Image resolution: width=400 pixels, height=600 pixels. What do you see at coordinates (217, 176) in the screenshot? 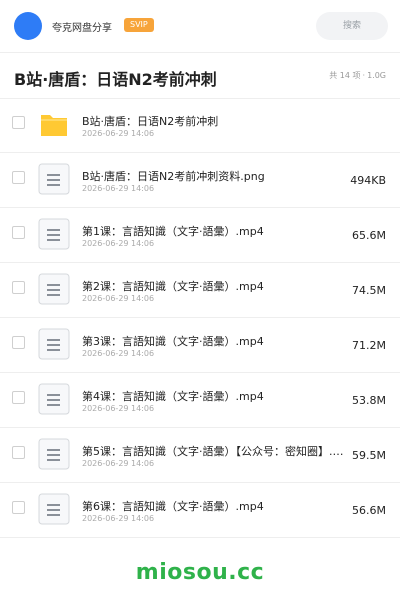
I see `file-name: B站·唐盾：日语N2考前冲刺资料.png` at bounding box center [217, 176].